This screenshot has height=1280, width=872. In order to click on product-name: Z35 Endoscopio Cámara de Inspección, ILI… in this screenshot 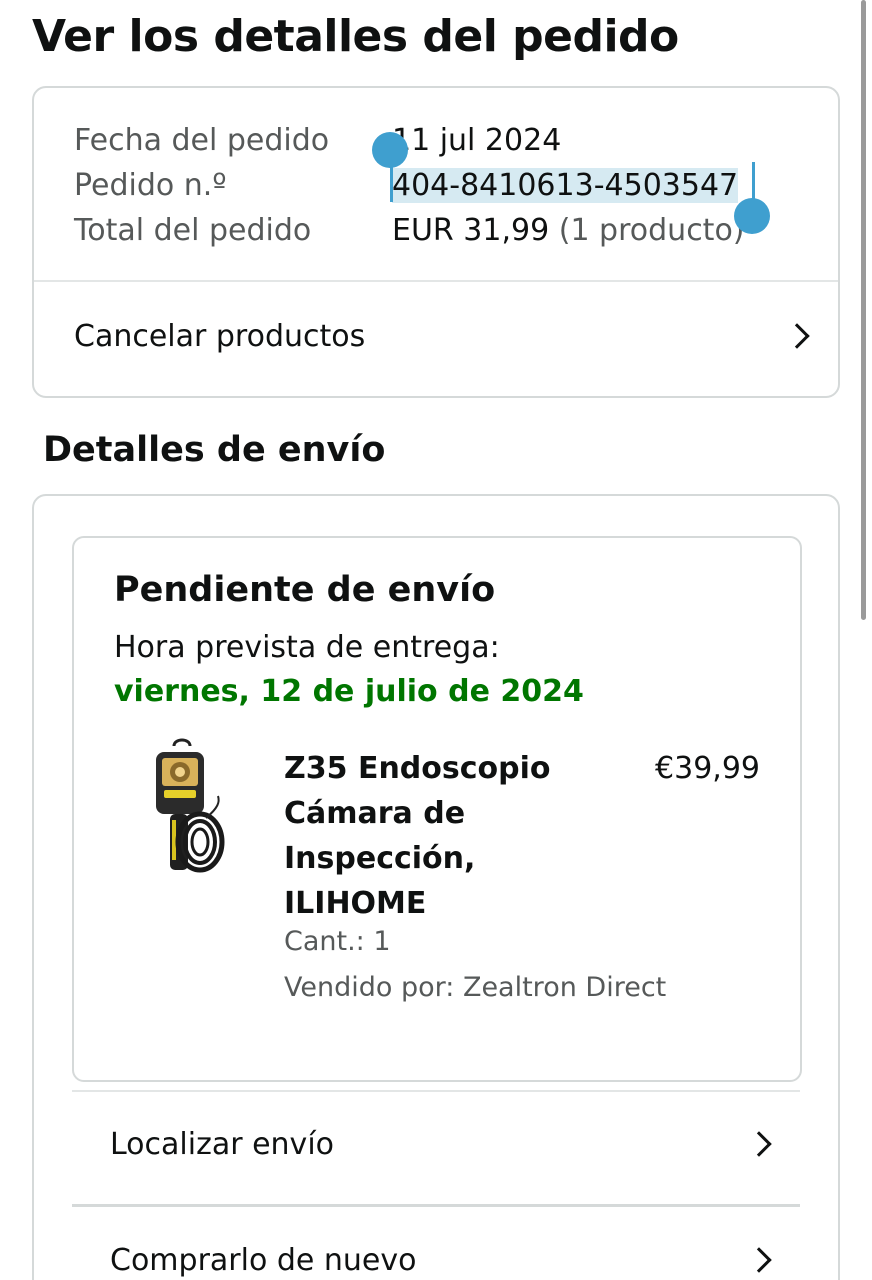, I will do `click(419, 836)`.